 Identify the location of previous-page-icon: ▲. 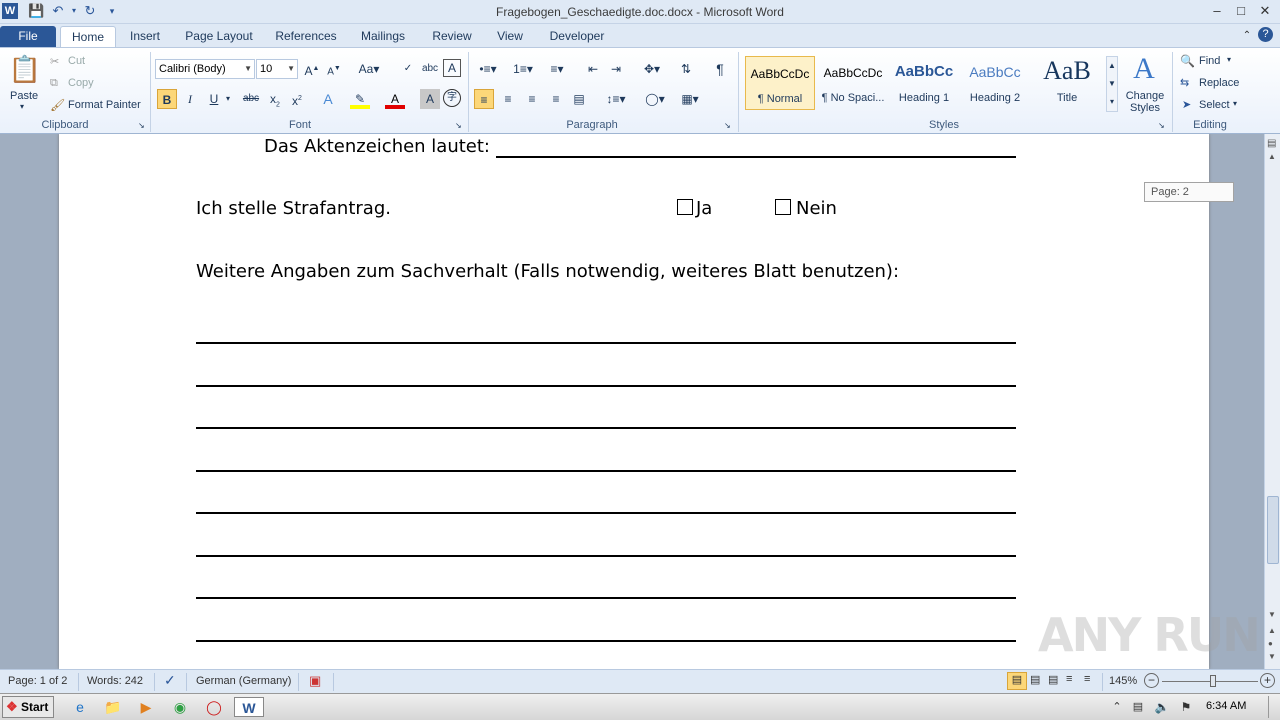
(1272, 630).